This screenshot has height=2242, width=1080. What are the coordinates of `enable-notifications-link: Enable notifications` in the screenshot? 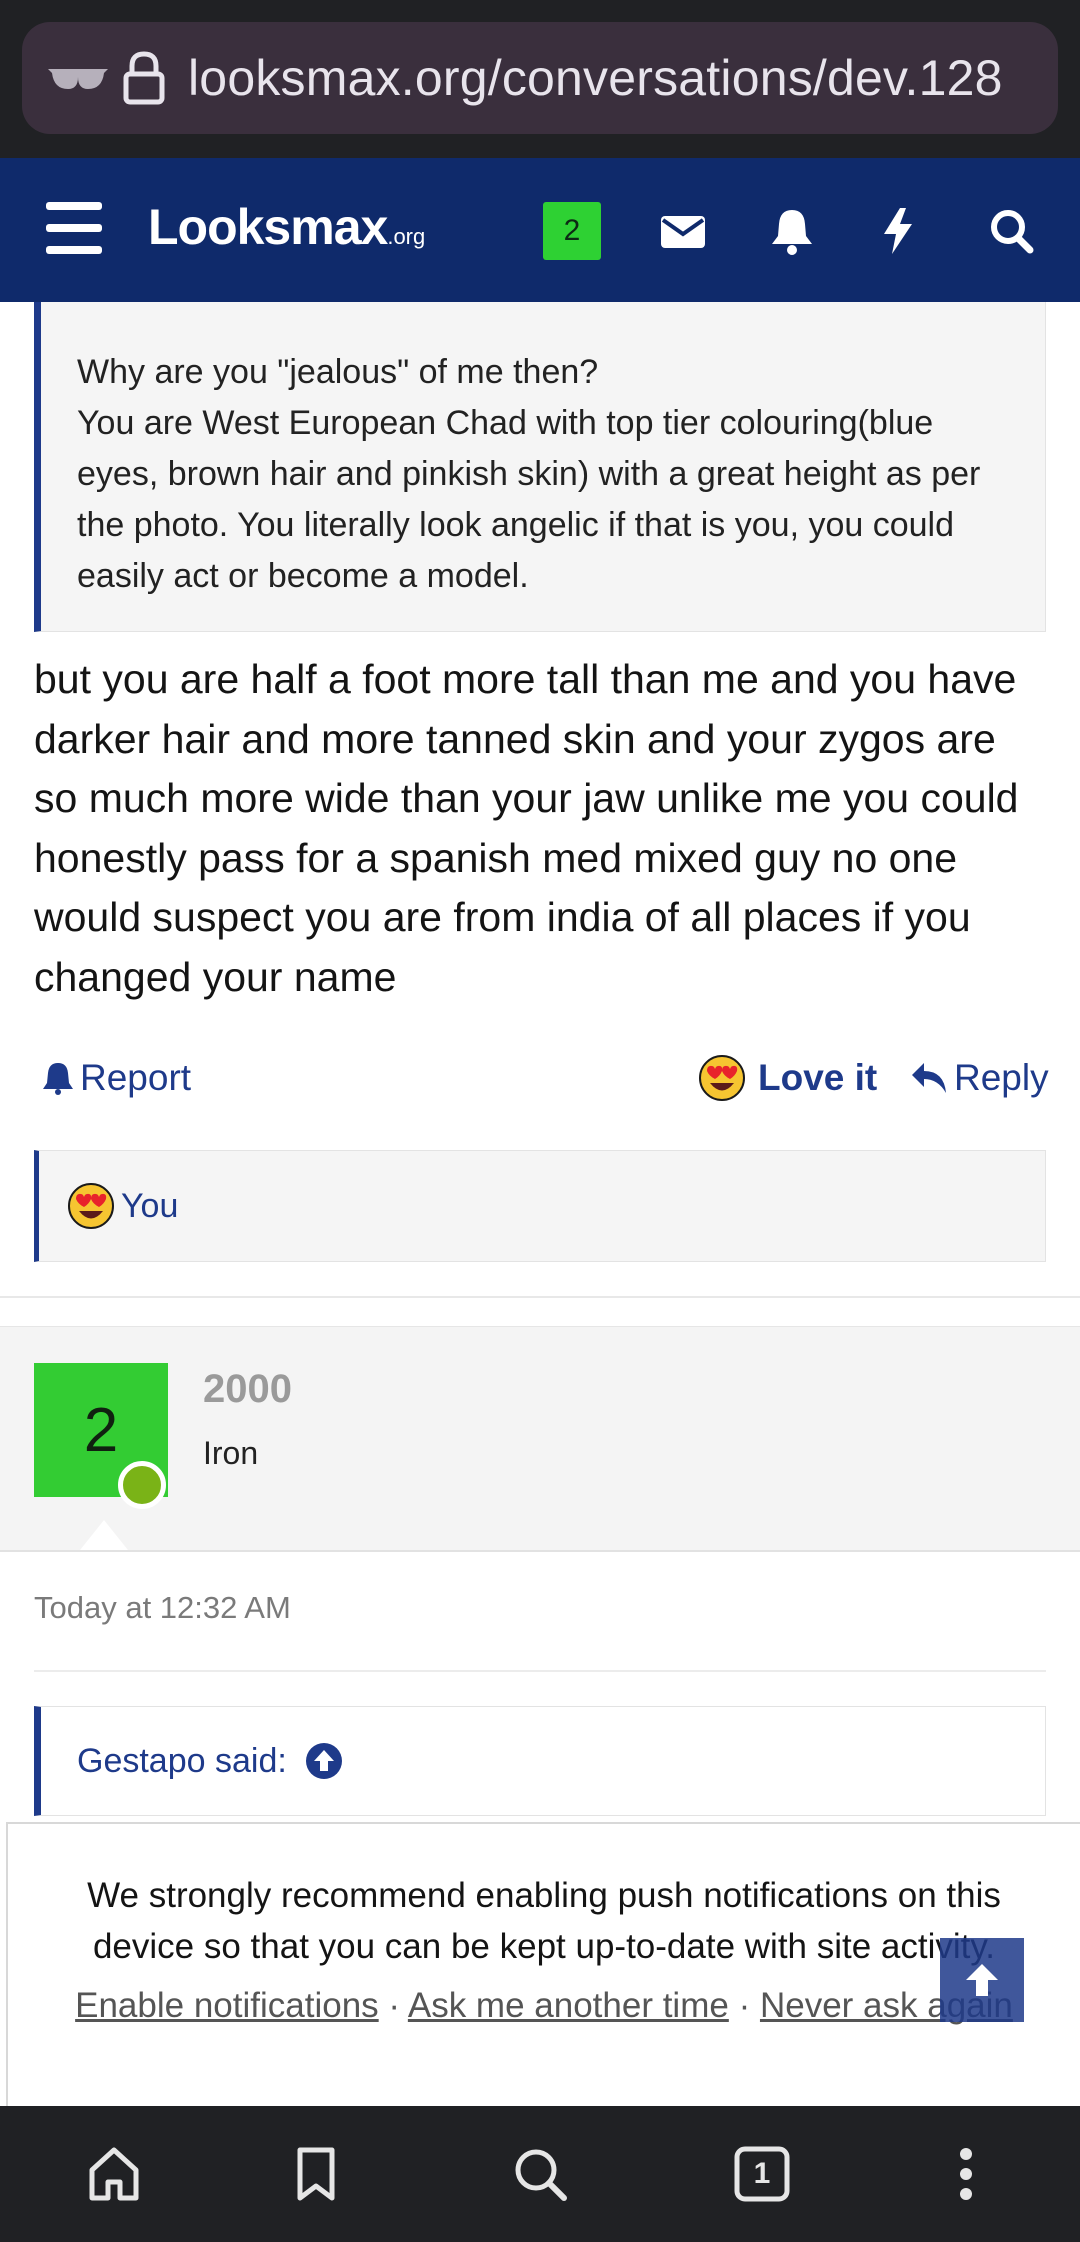 It's located at (227, 2005).